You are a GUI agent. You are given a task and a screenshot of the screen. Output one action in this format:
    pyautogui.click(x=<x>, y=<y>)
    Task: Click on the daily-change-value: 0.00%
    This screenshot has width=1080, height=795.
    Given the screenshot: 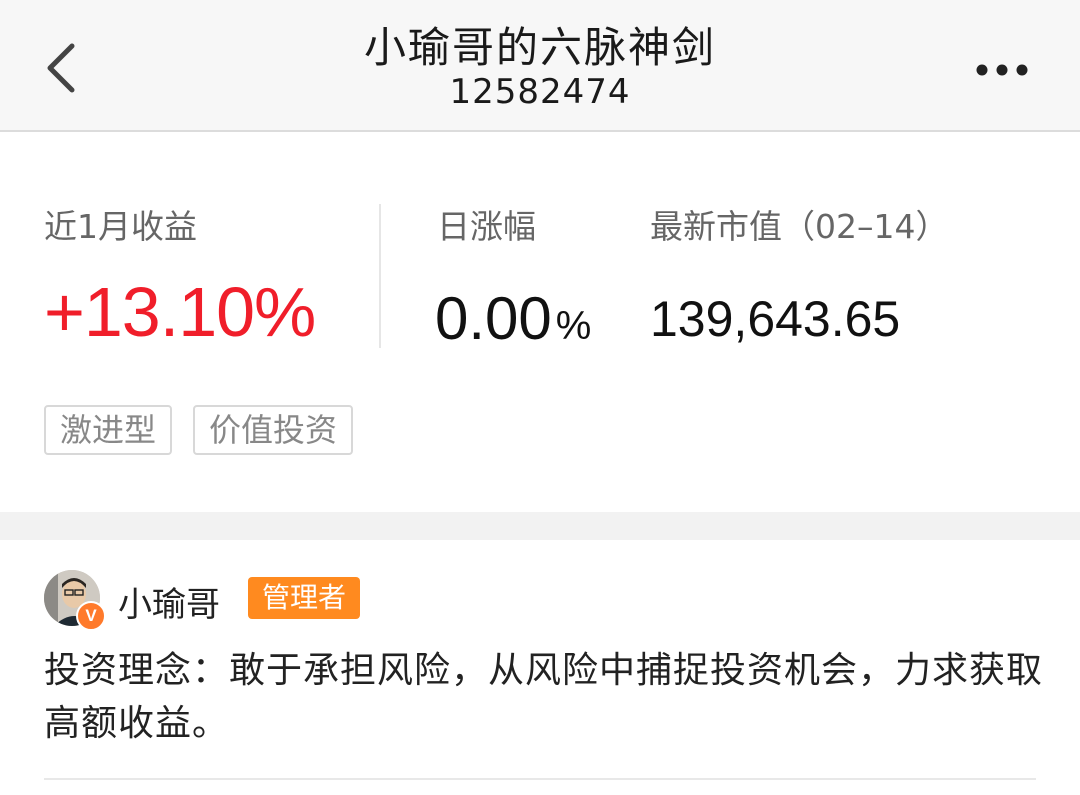 What is the action you would take?
    pyautogui.click(x=513, y=318)
    